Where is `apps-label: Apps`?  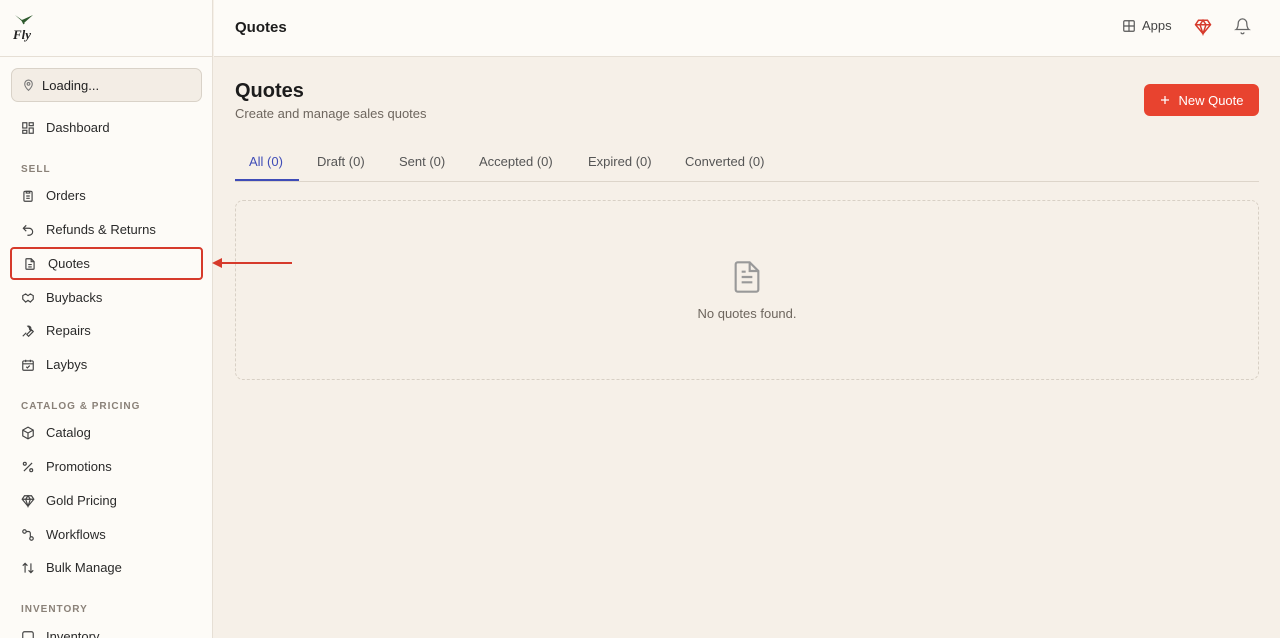 apps-label: Apps is located at coordinates (1157, 25).